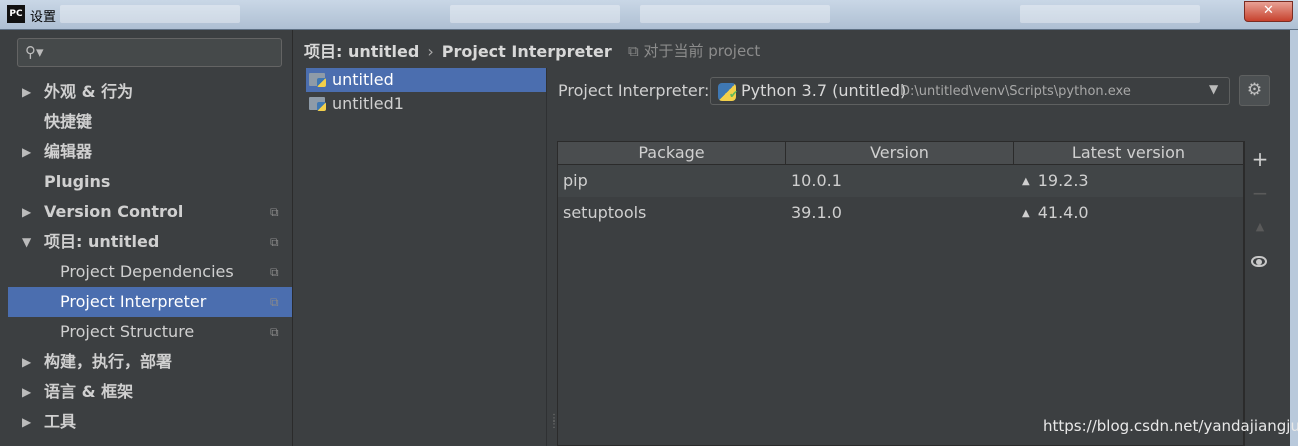  I want to click on interpreter-path: D:\untitled\venv\Scripts\python.exe, so click(1015, 91).